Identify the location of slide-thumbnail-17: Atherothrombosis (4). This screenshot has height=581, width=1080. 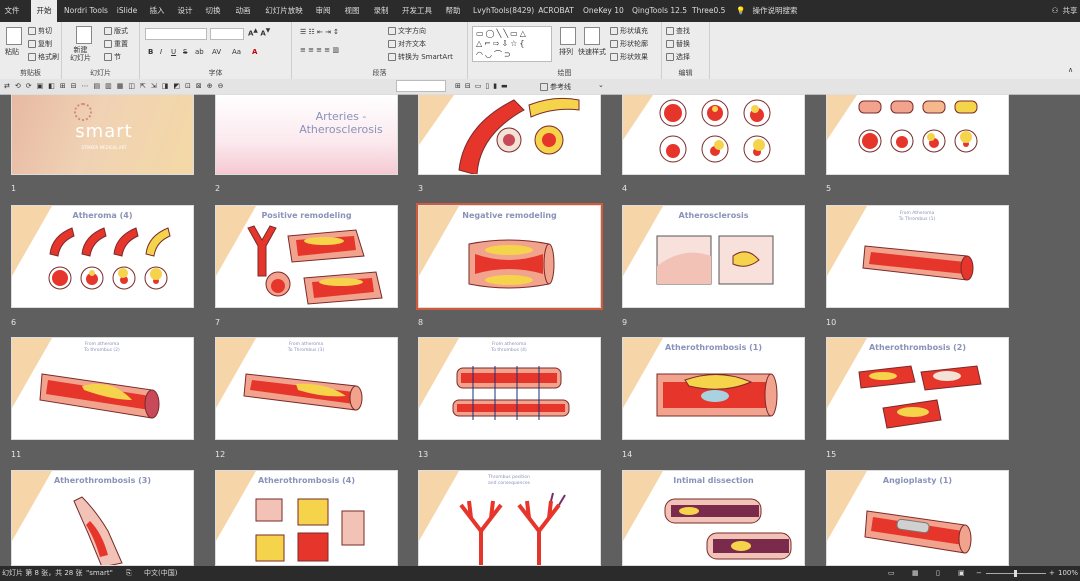
(306, 518).